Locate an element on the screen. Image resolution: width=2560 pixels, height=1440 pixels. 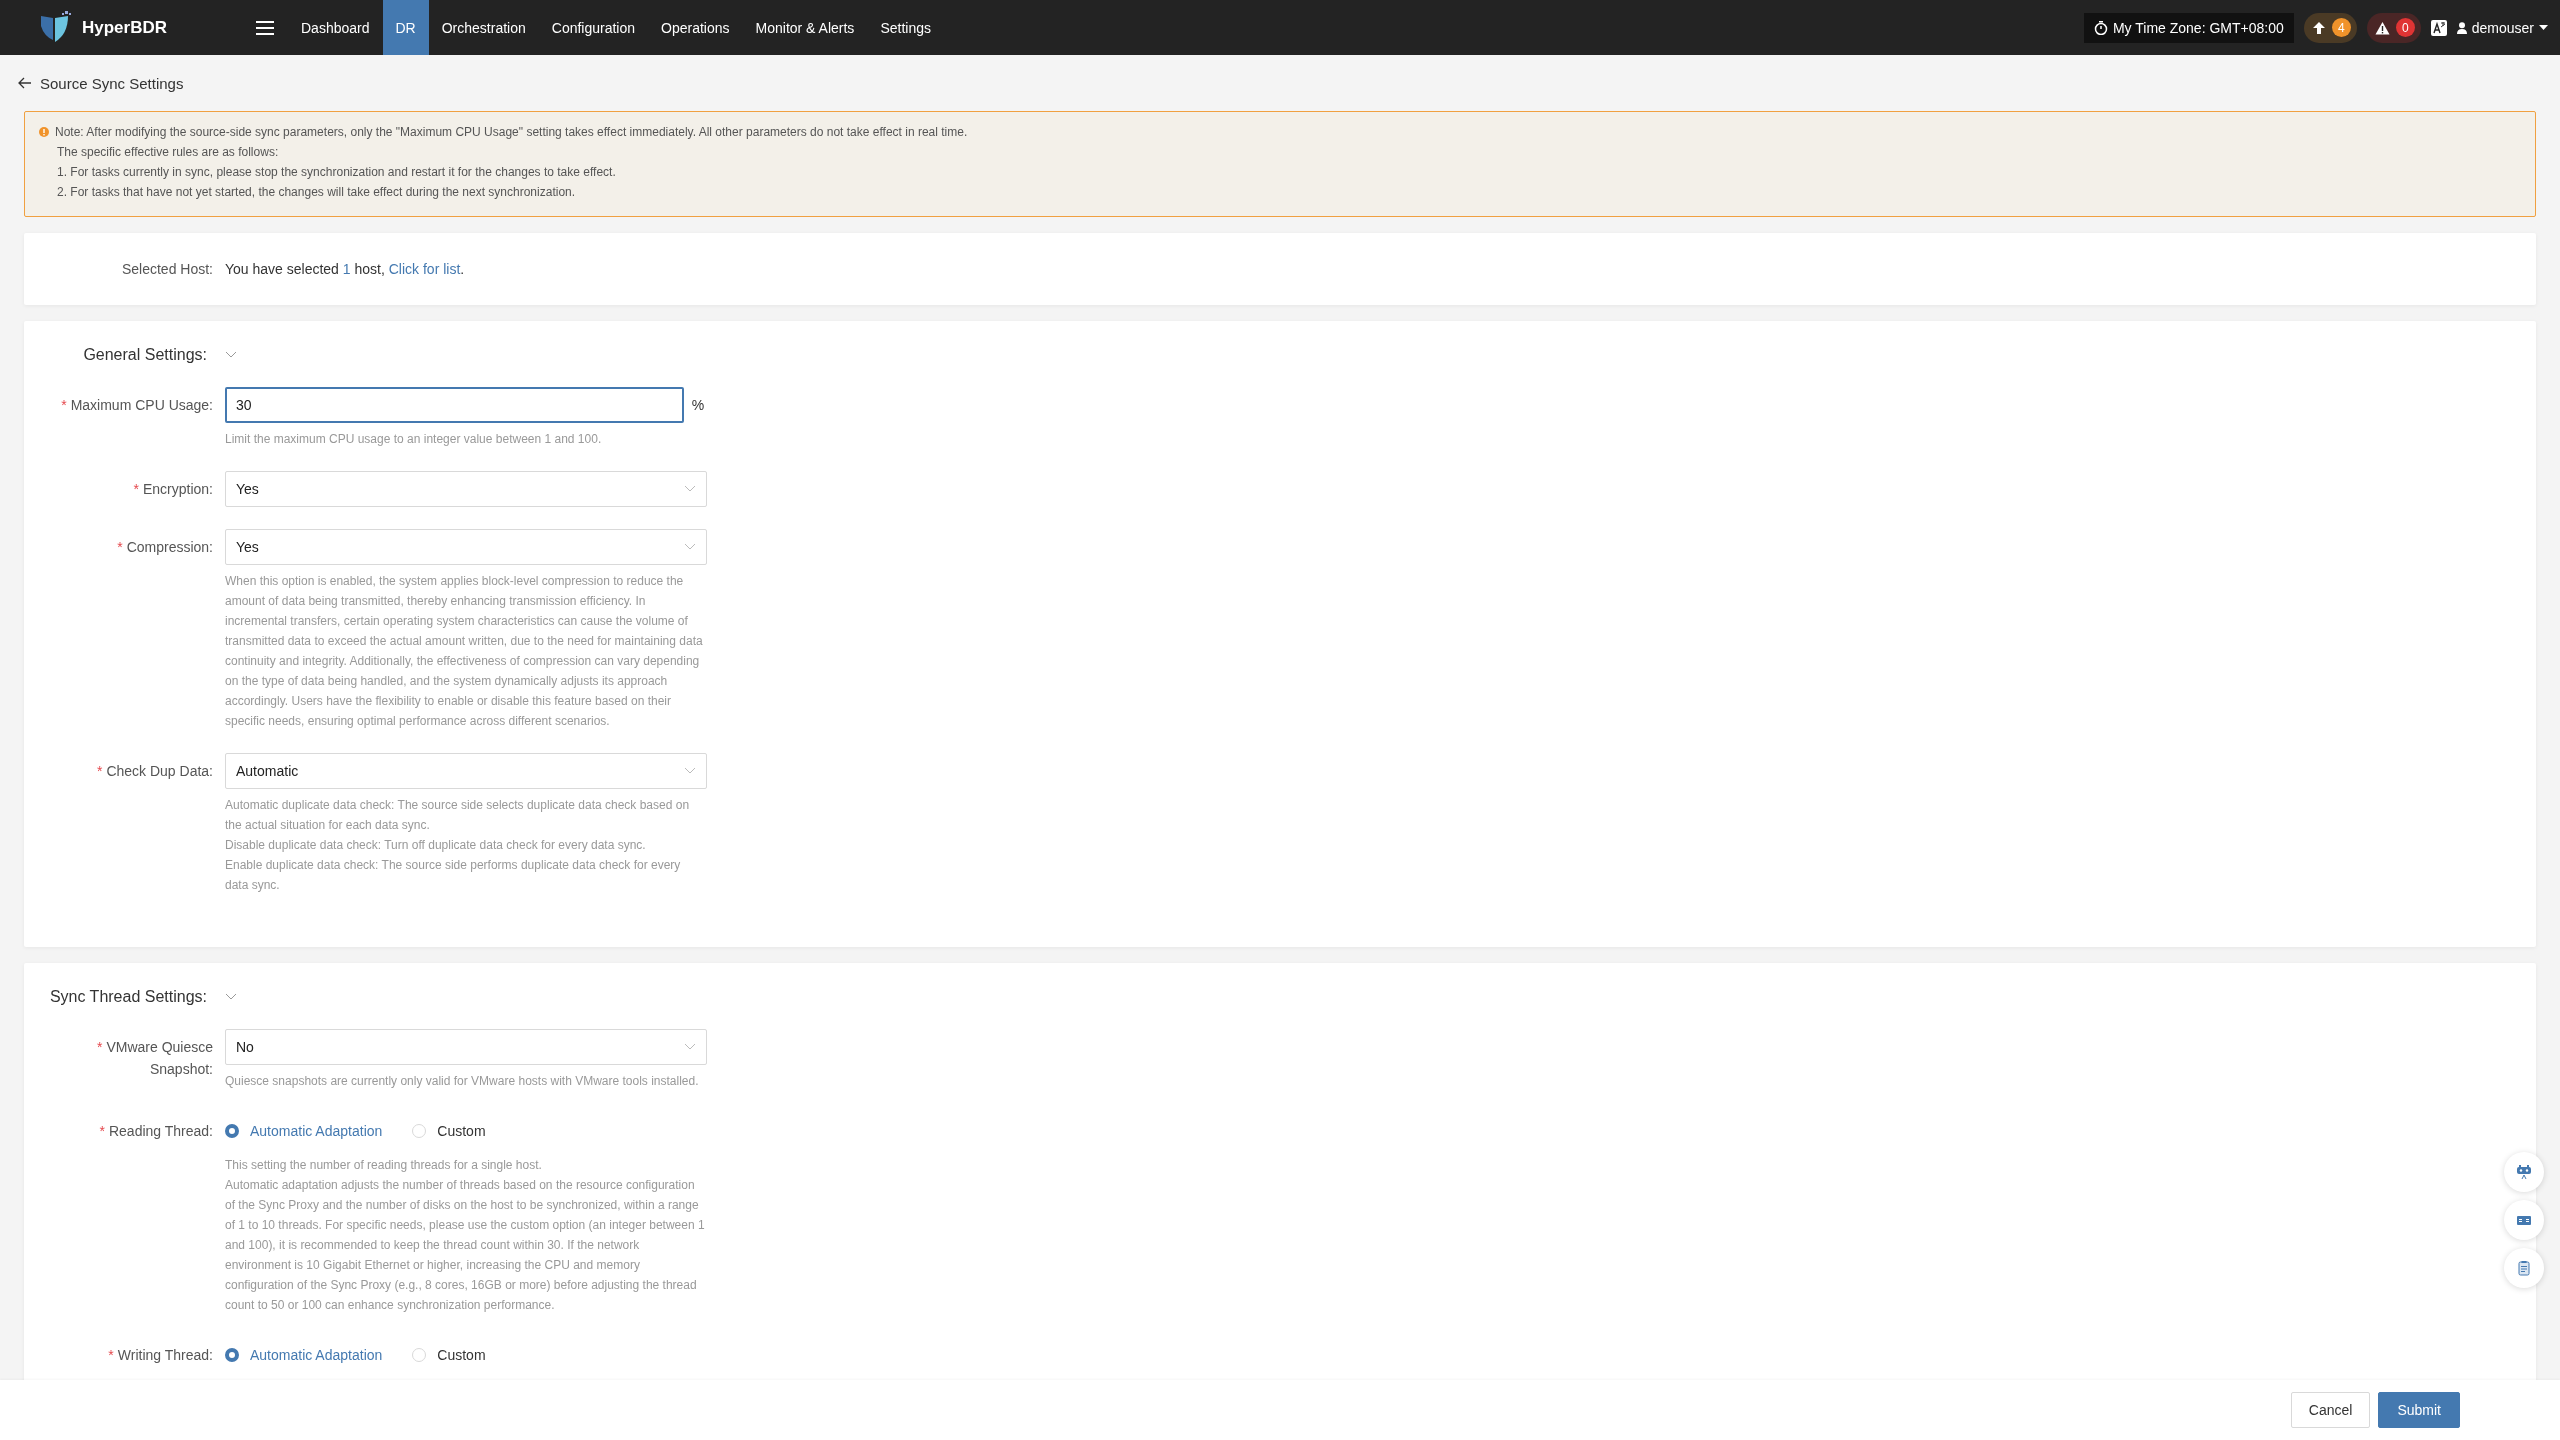
field-label: * Check Dup Data: is located at coordinates (154, 771).